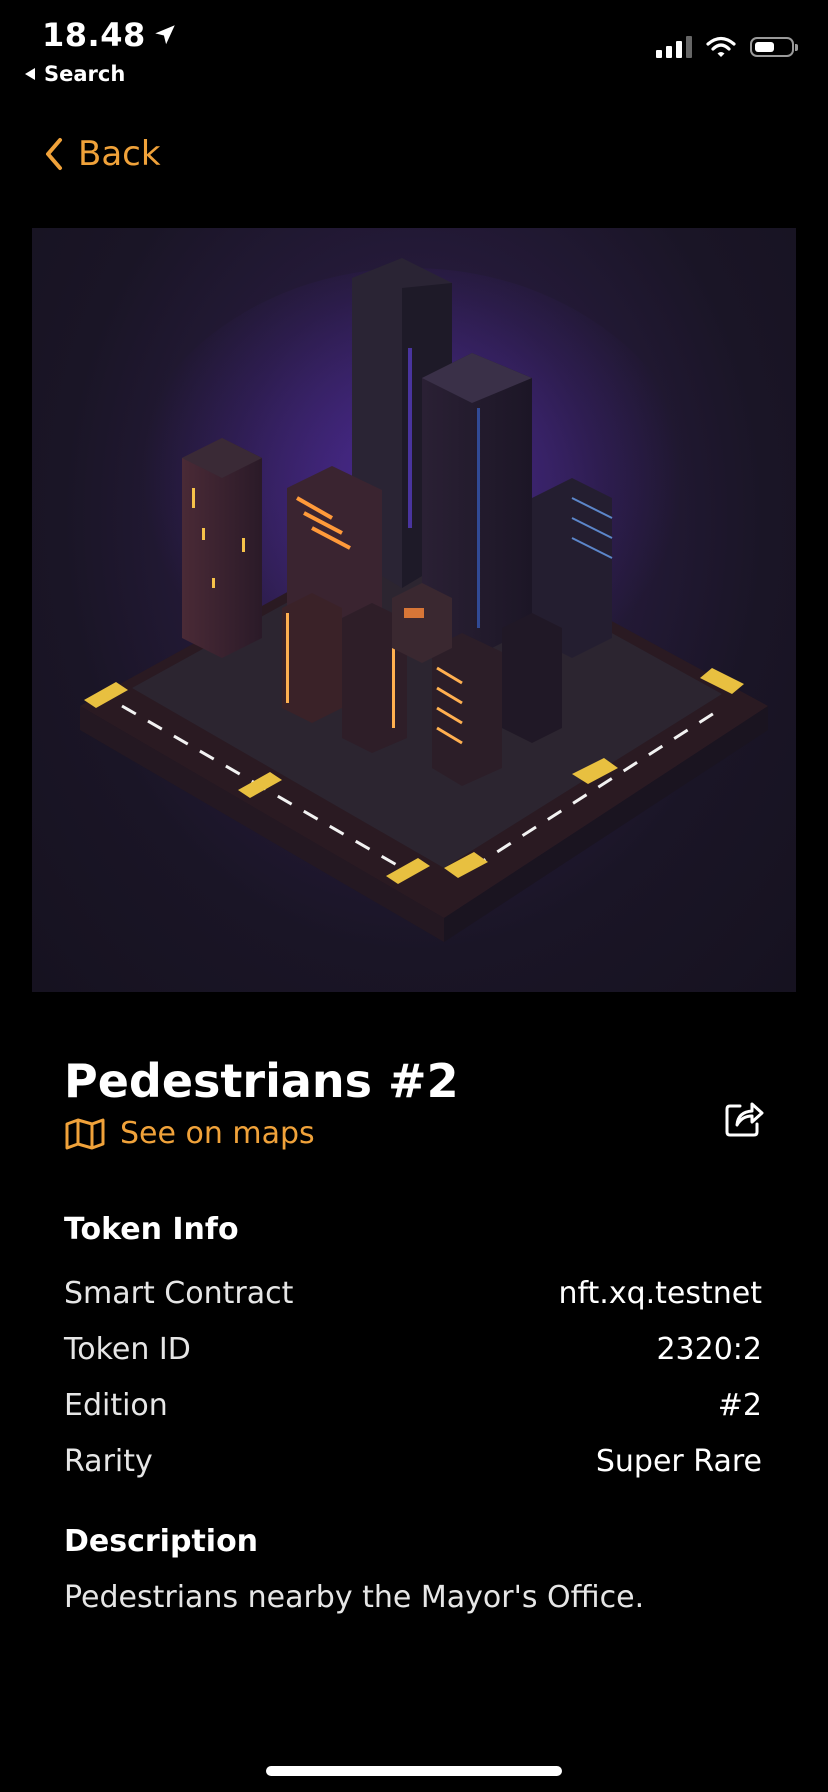 The width and height of the screenshot is (828, 1792). I want to click on info-row-smart-contract: Smart Contract nft.xq.testnet, so click(413, 1293).